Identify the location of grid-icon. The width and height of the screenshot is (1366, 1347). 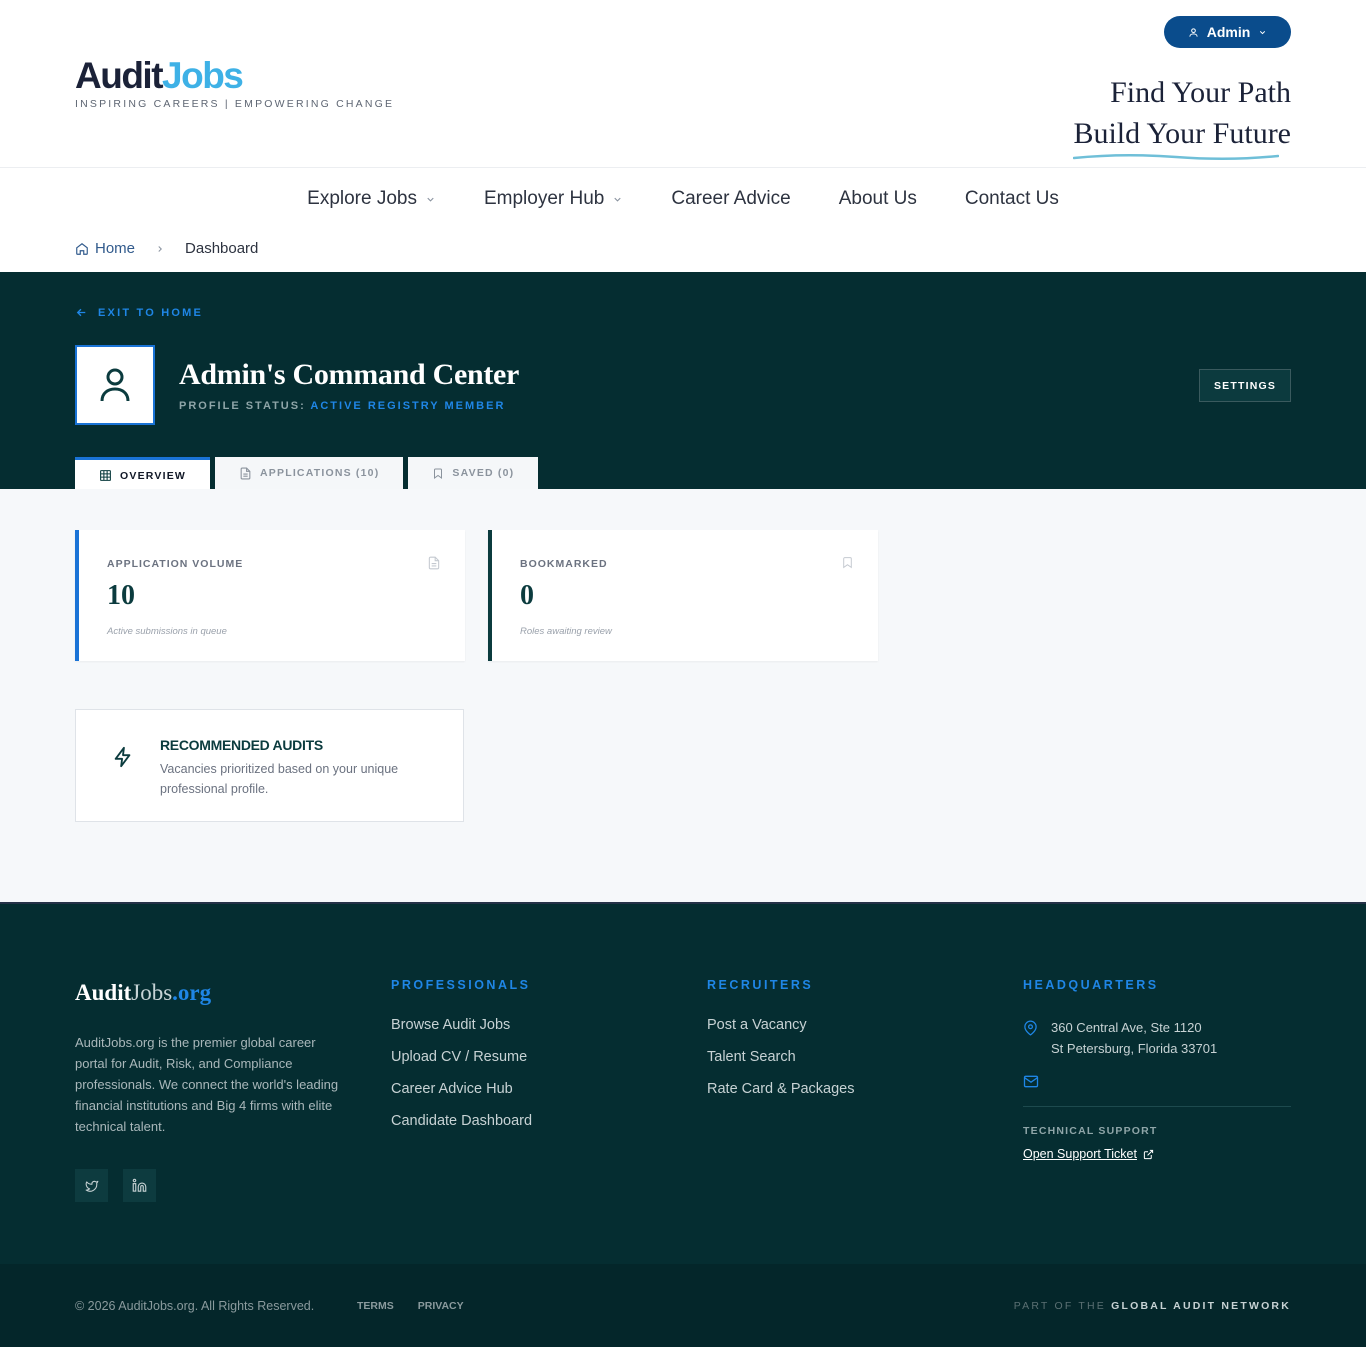
(105, 475).